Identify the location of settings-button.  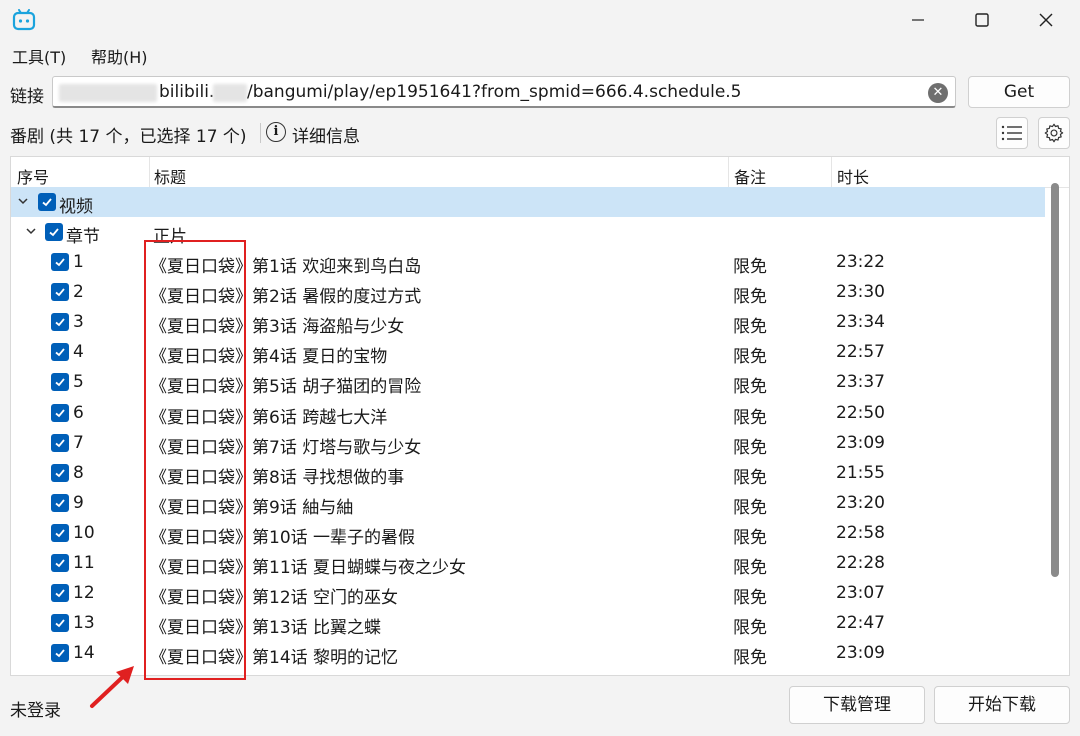
(1054, 133).